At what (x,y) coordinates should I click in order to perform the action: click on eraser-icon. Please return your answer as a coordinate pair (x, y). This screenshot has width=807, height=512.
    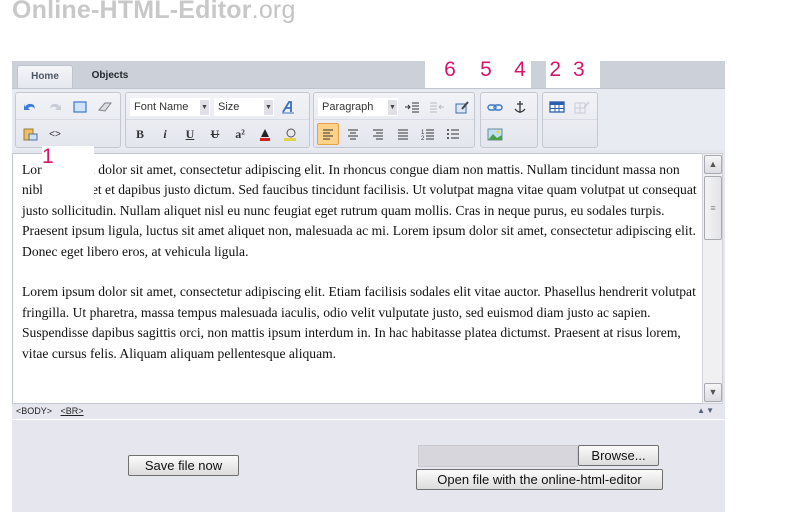
    Looking at the image, I should click on (105, 107).